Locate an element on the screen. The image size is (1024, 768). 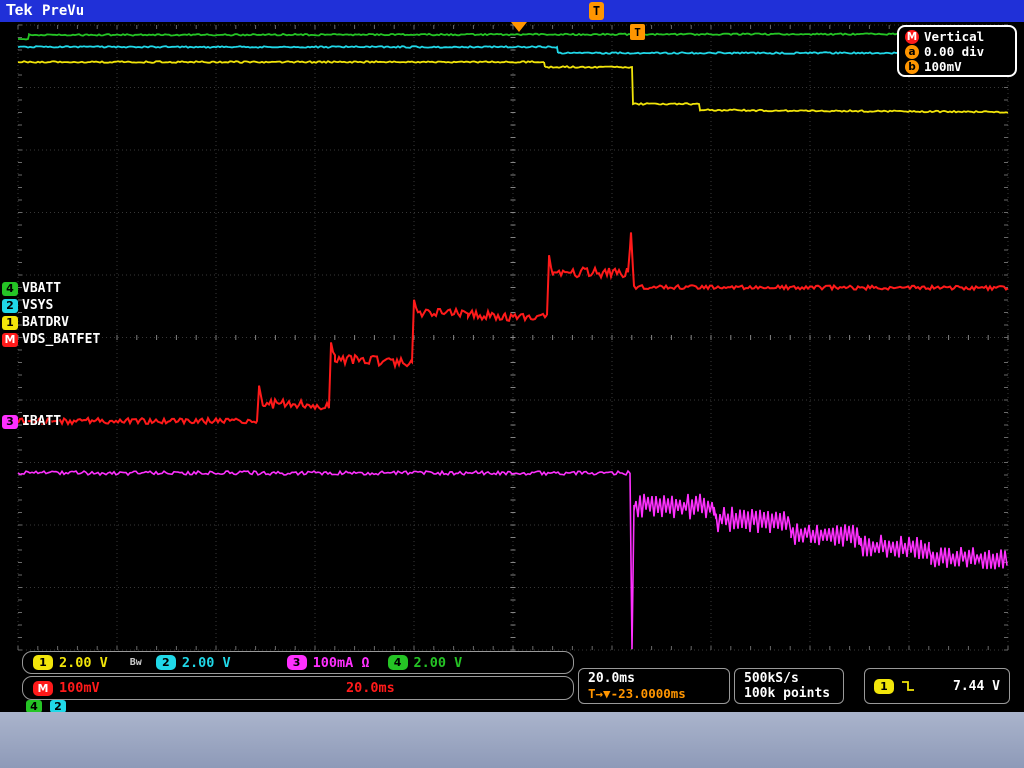
sample-rate: 500kS/s is located at coordinates (771, 678).